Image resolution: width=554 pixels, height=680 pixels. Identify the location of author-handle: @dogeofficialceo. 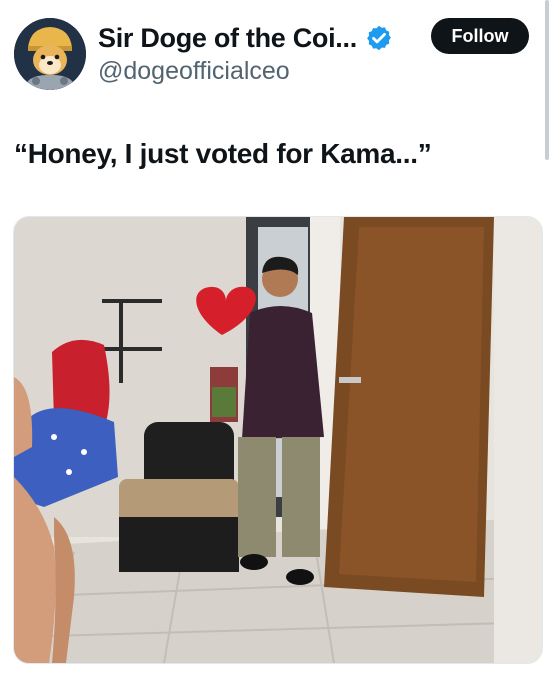
(194, 71).